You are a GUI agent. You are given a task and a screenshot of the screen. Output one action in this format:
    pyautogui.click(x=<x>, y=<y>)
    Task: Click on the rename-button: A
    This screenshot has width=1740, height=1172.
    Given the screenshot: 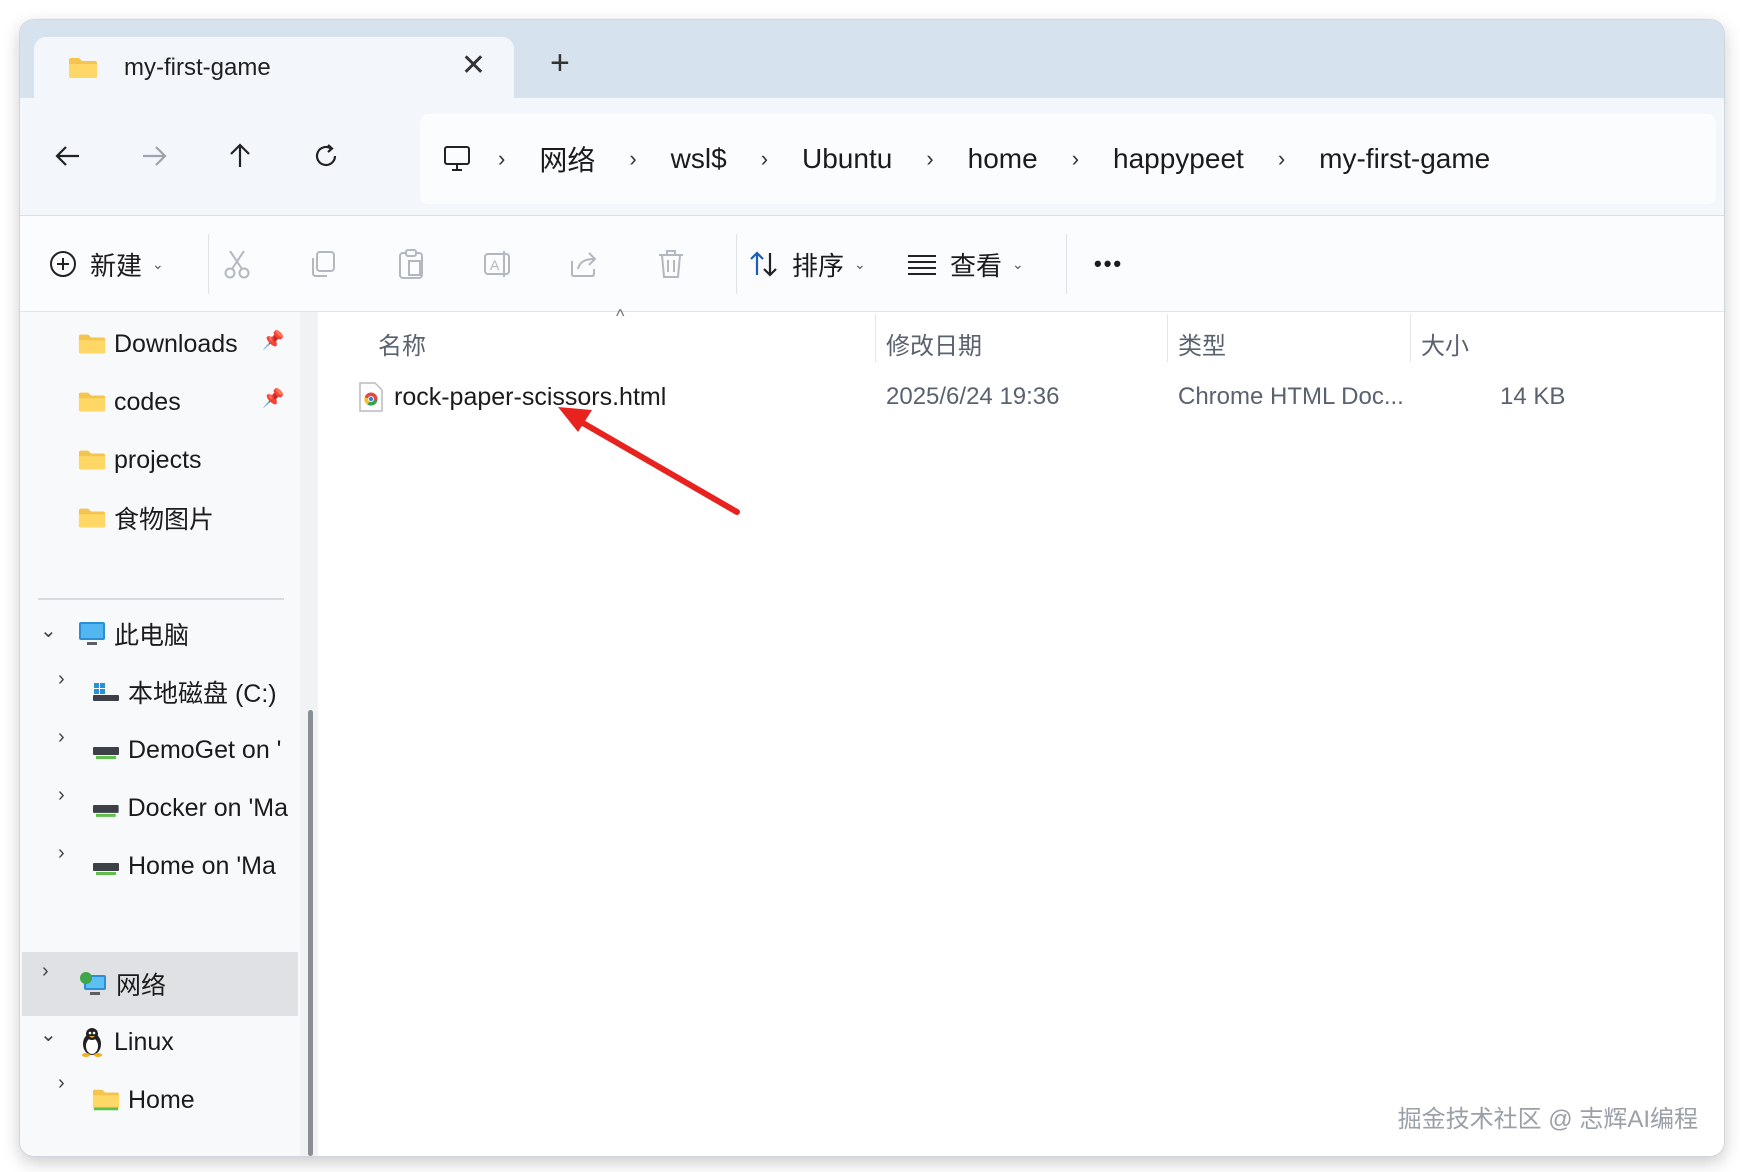 What is the action you would take?
    pyautogui.click(x=498, y=264)
    